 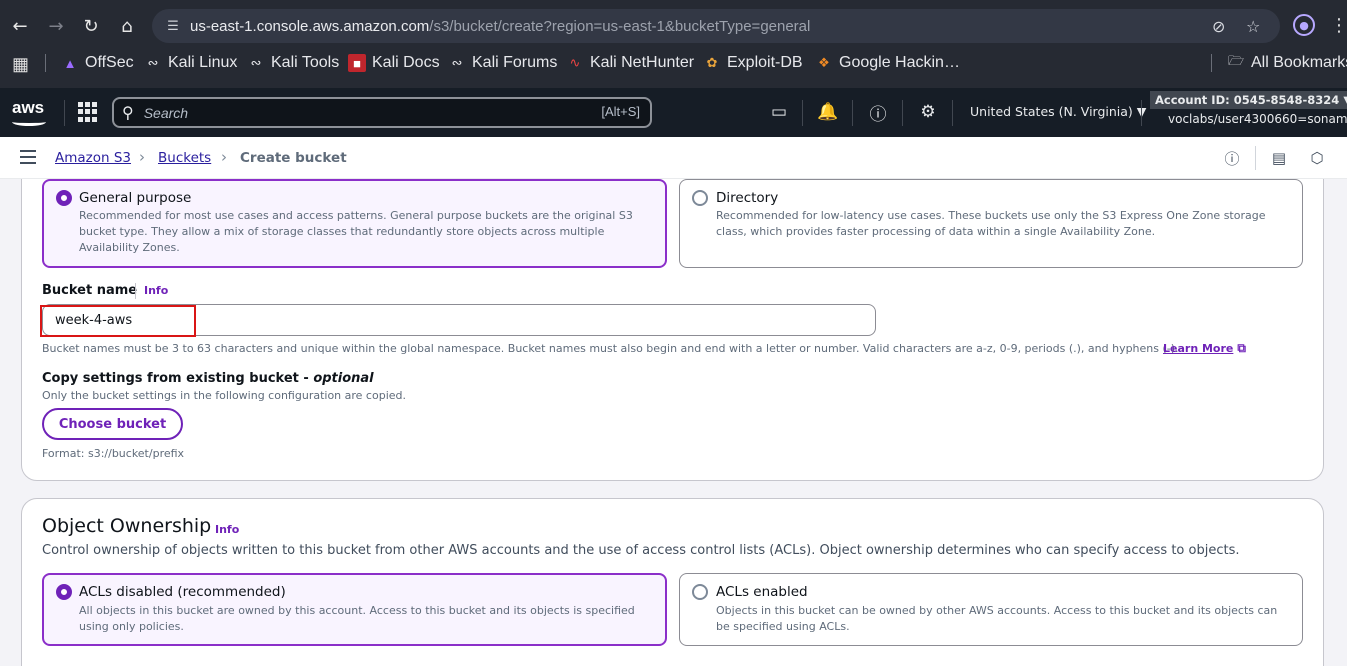 I want to click on apps-grid-icon: ▦, so click(x=20, y=64).